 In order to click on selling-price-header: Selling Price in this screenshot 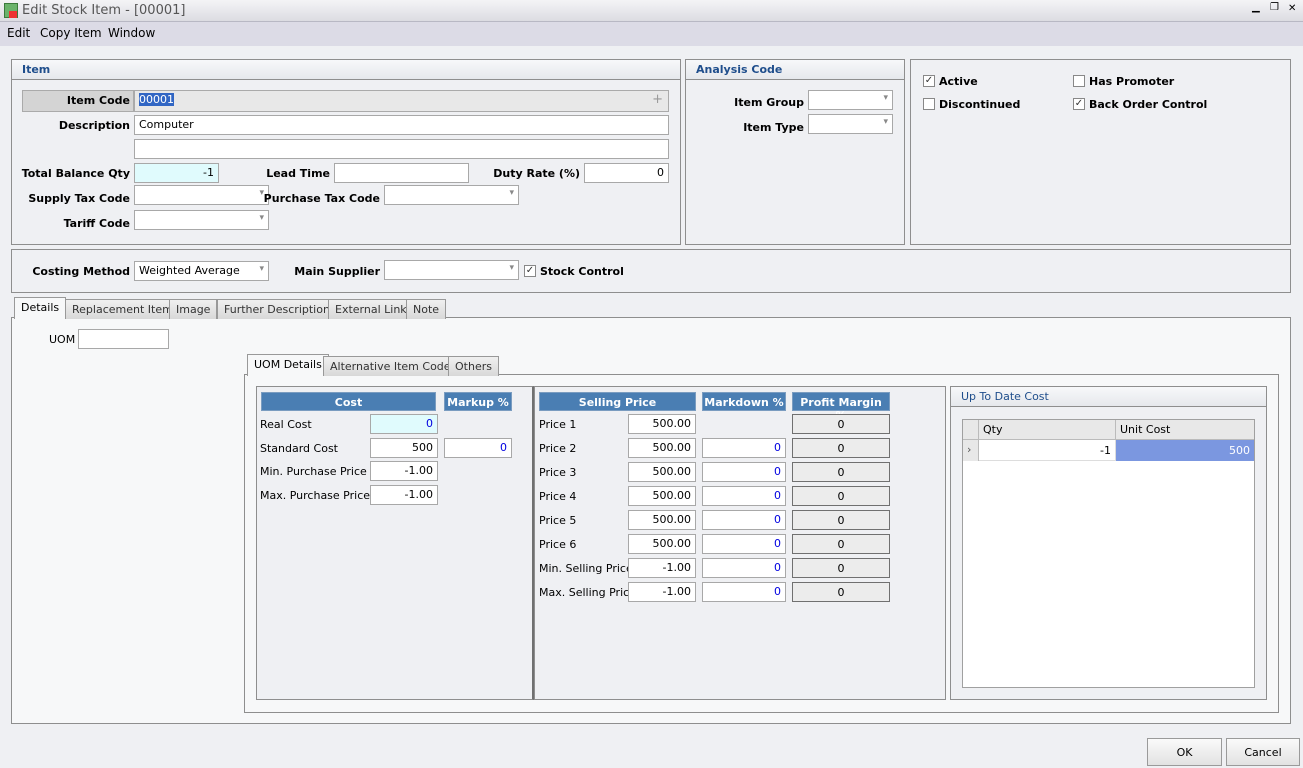, I will do `click(617, 401)`.